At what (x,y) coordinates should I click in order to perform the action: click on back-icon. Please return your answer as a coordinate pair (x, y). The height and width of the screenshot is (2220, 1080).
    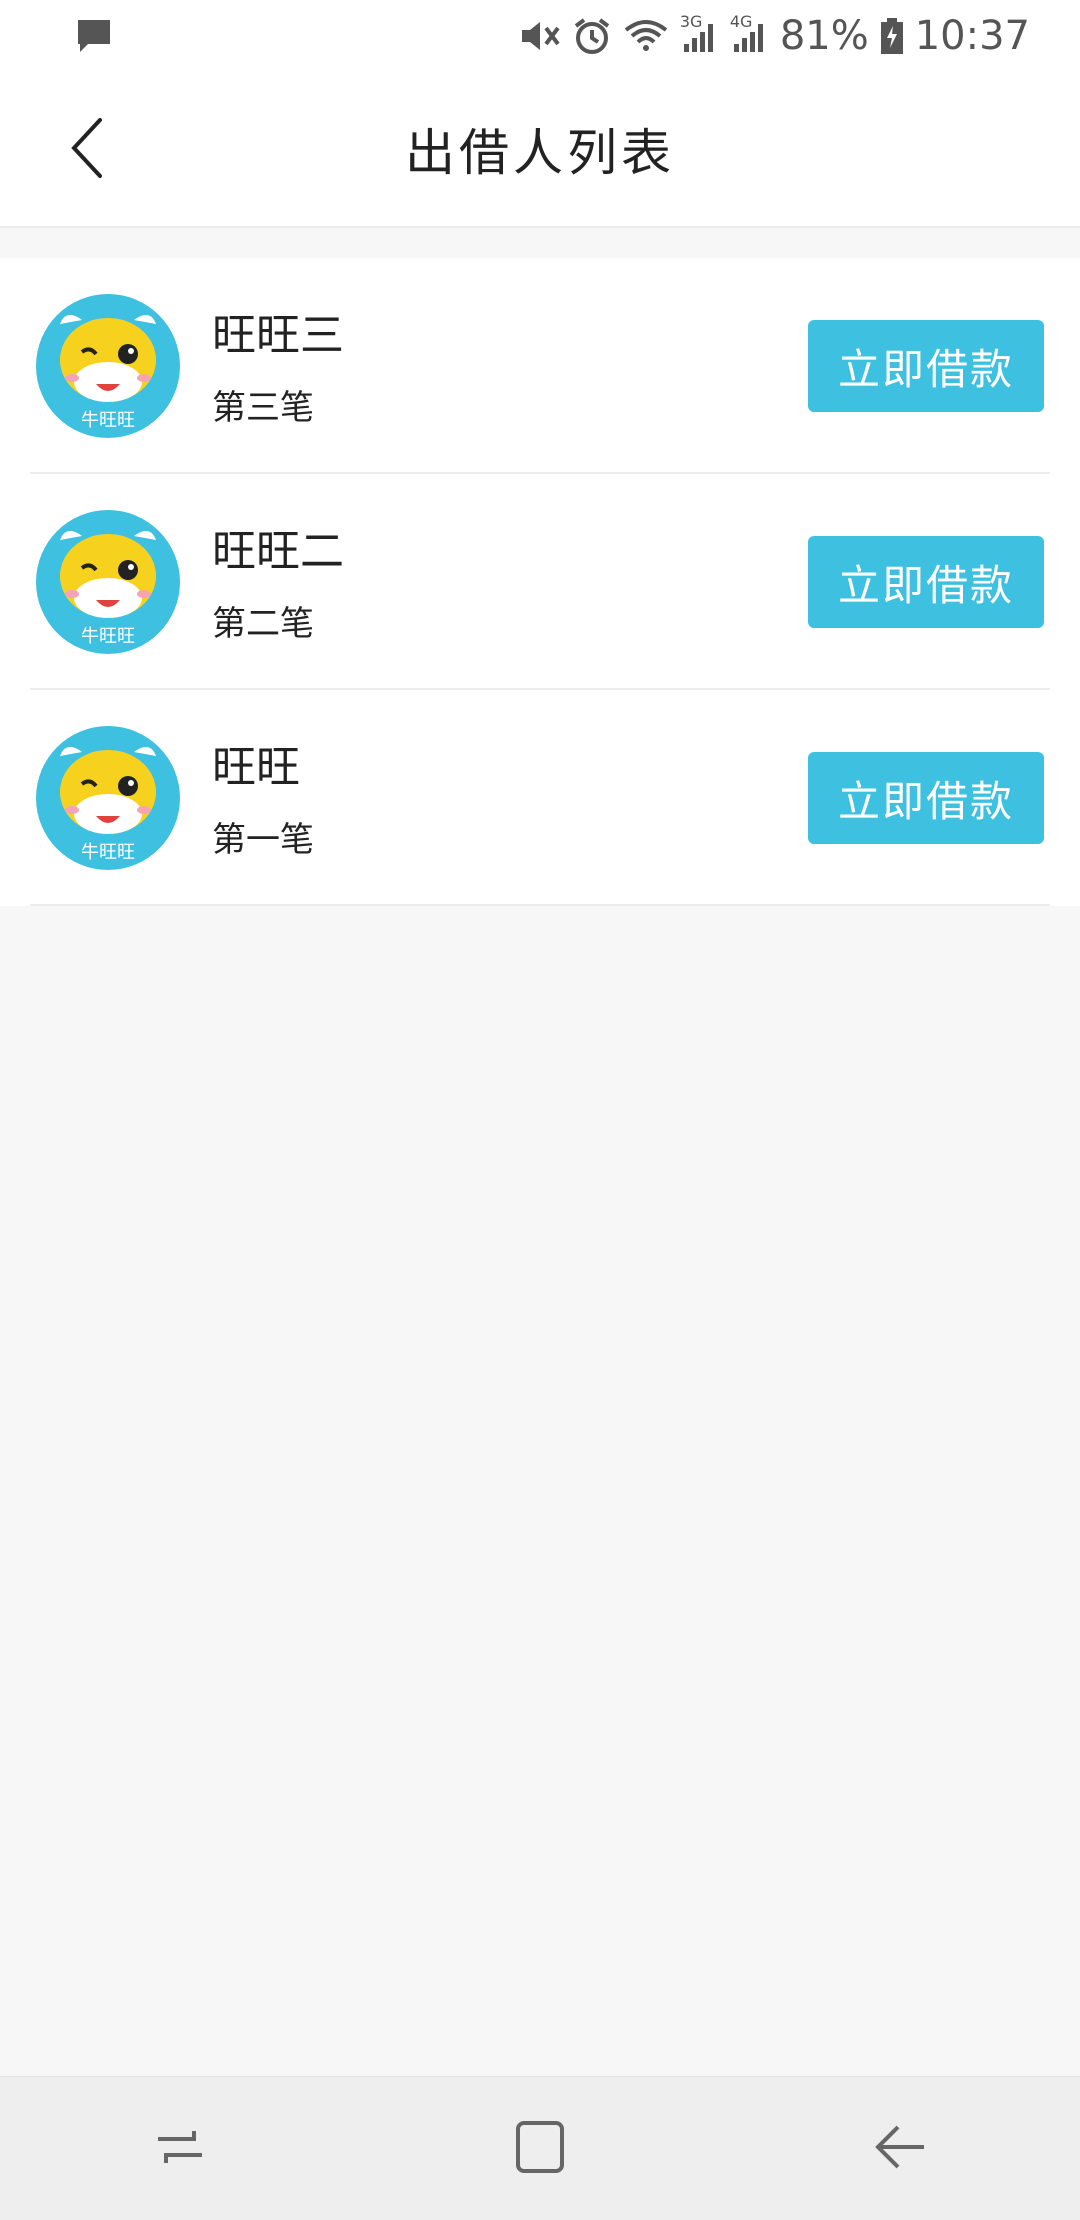
    Looking at the image, I should click on (900, 2149).